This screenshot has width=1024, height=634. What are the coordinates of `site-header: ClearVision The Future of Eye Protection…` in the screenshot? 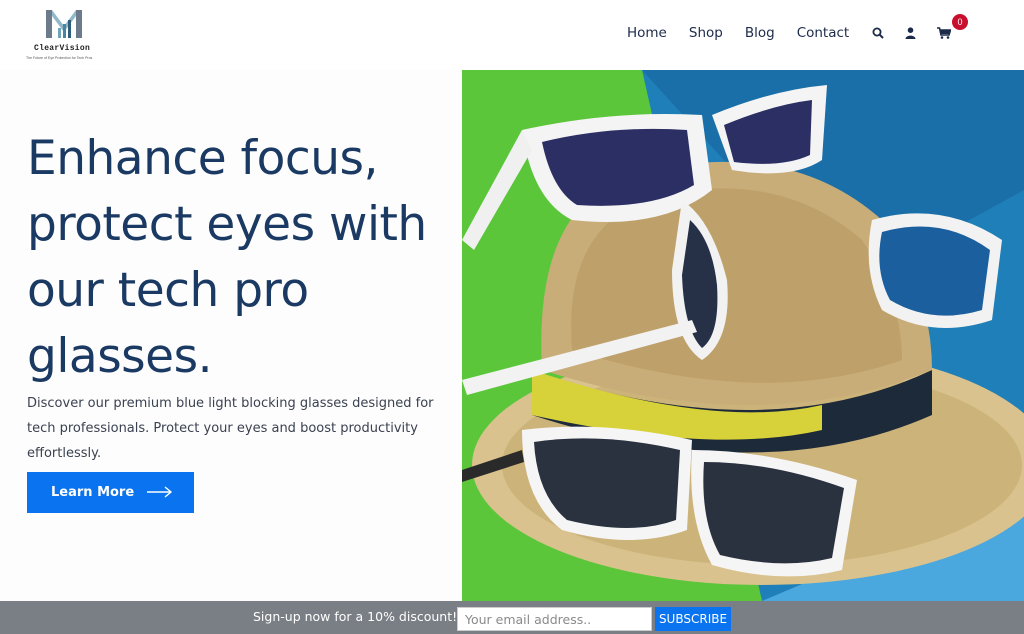 It's located at (512, 35).